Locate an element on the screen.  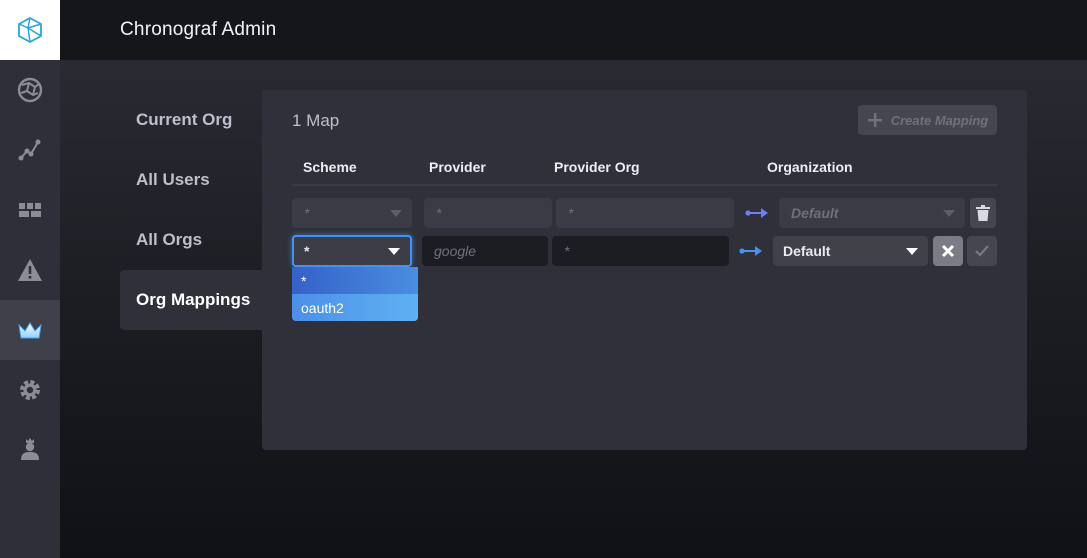
gear-icon is located at coordinates (30, 390).